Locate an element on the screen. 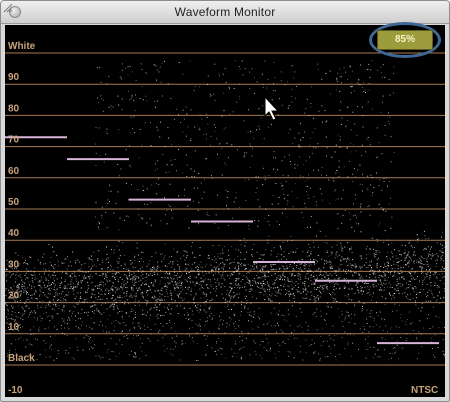 Image resolution: width=450 pixels, height=402 pixels. resize-grip-icon is located at coordinates (7, 7).